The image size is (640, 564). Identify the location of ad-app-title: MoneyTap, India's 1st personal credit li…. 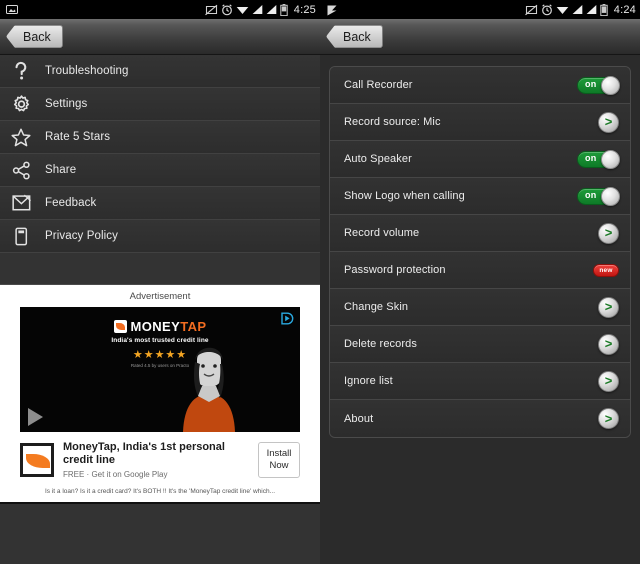
(144, 453).